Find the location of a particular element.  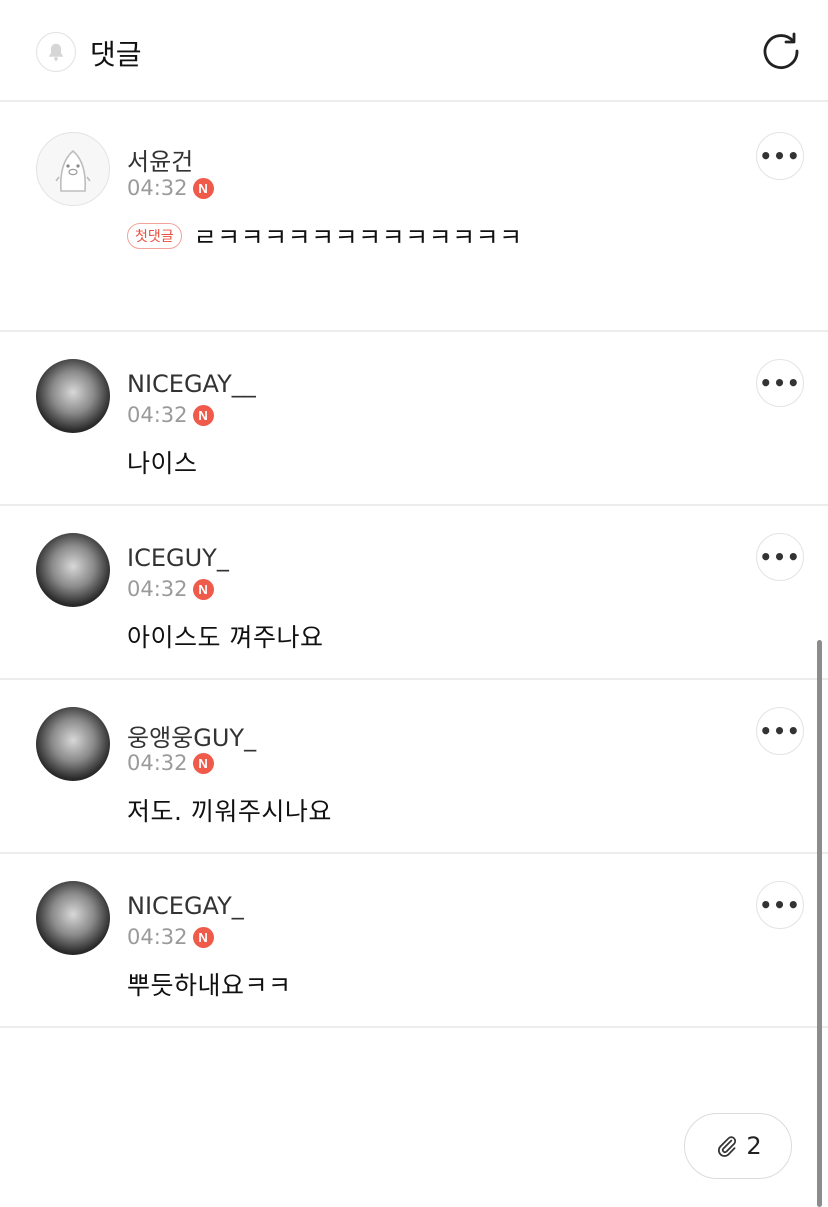

comment-nickname: ICEGUY_ is located at coordinates (178, 558).